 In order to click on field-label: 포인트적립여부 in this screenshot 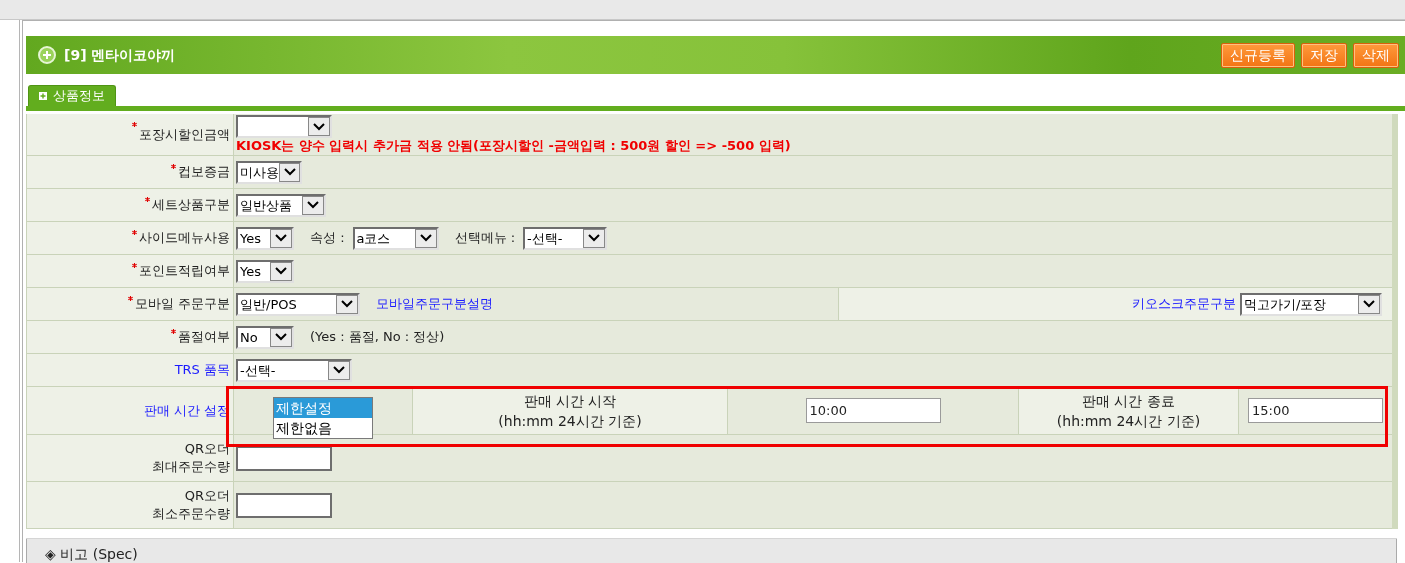, I will do `click(184, 271)`.